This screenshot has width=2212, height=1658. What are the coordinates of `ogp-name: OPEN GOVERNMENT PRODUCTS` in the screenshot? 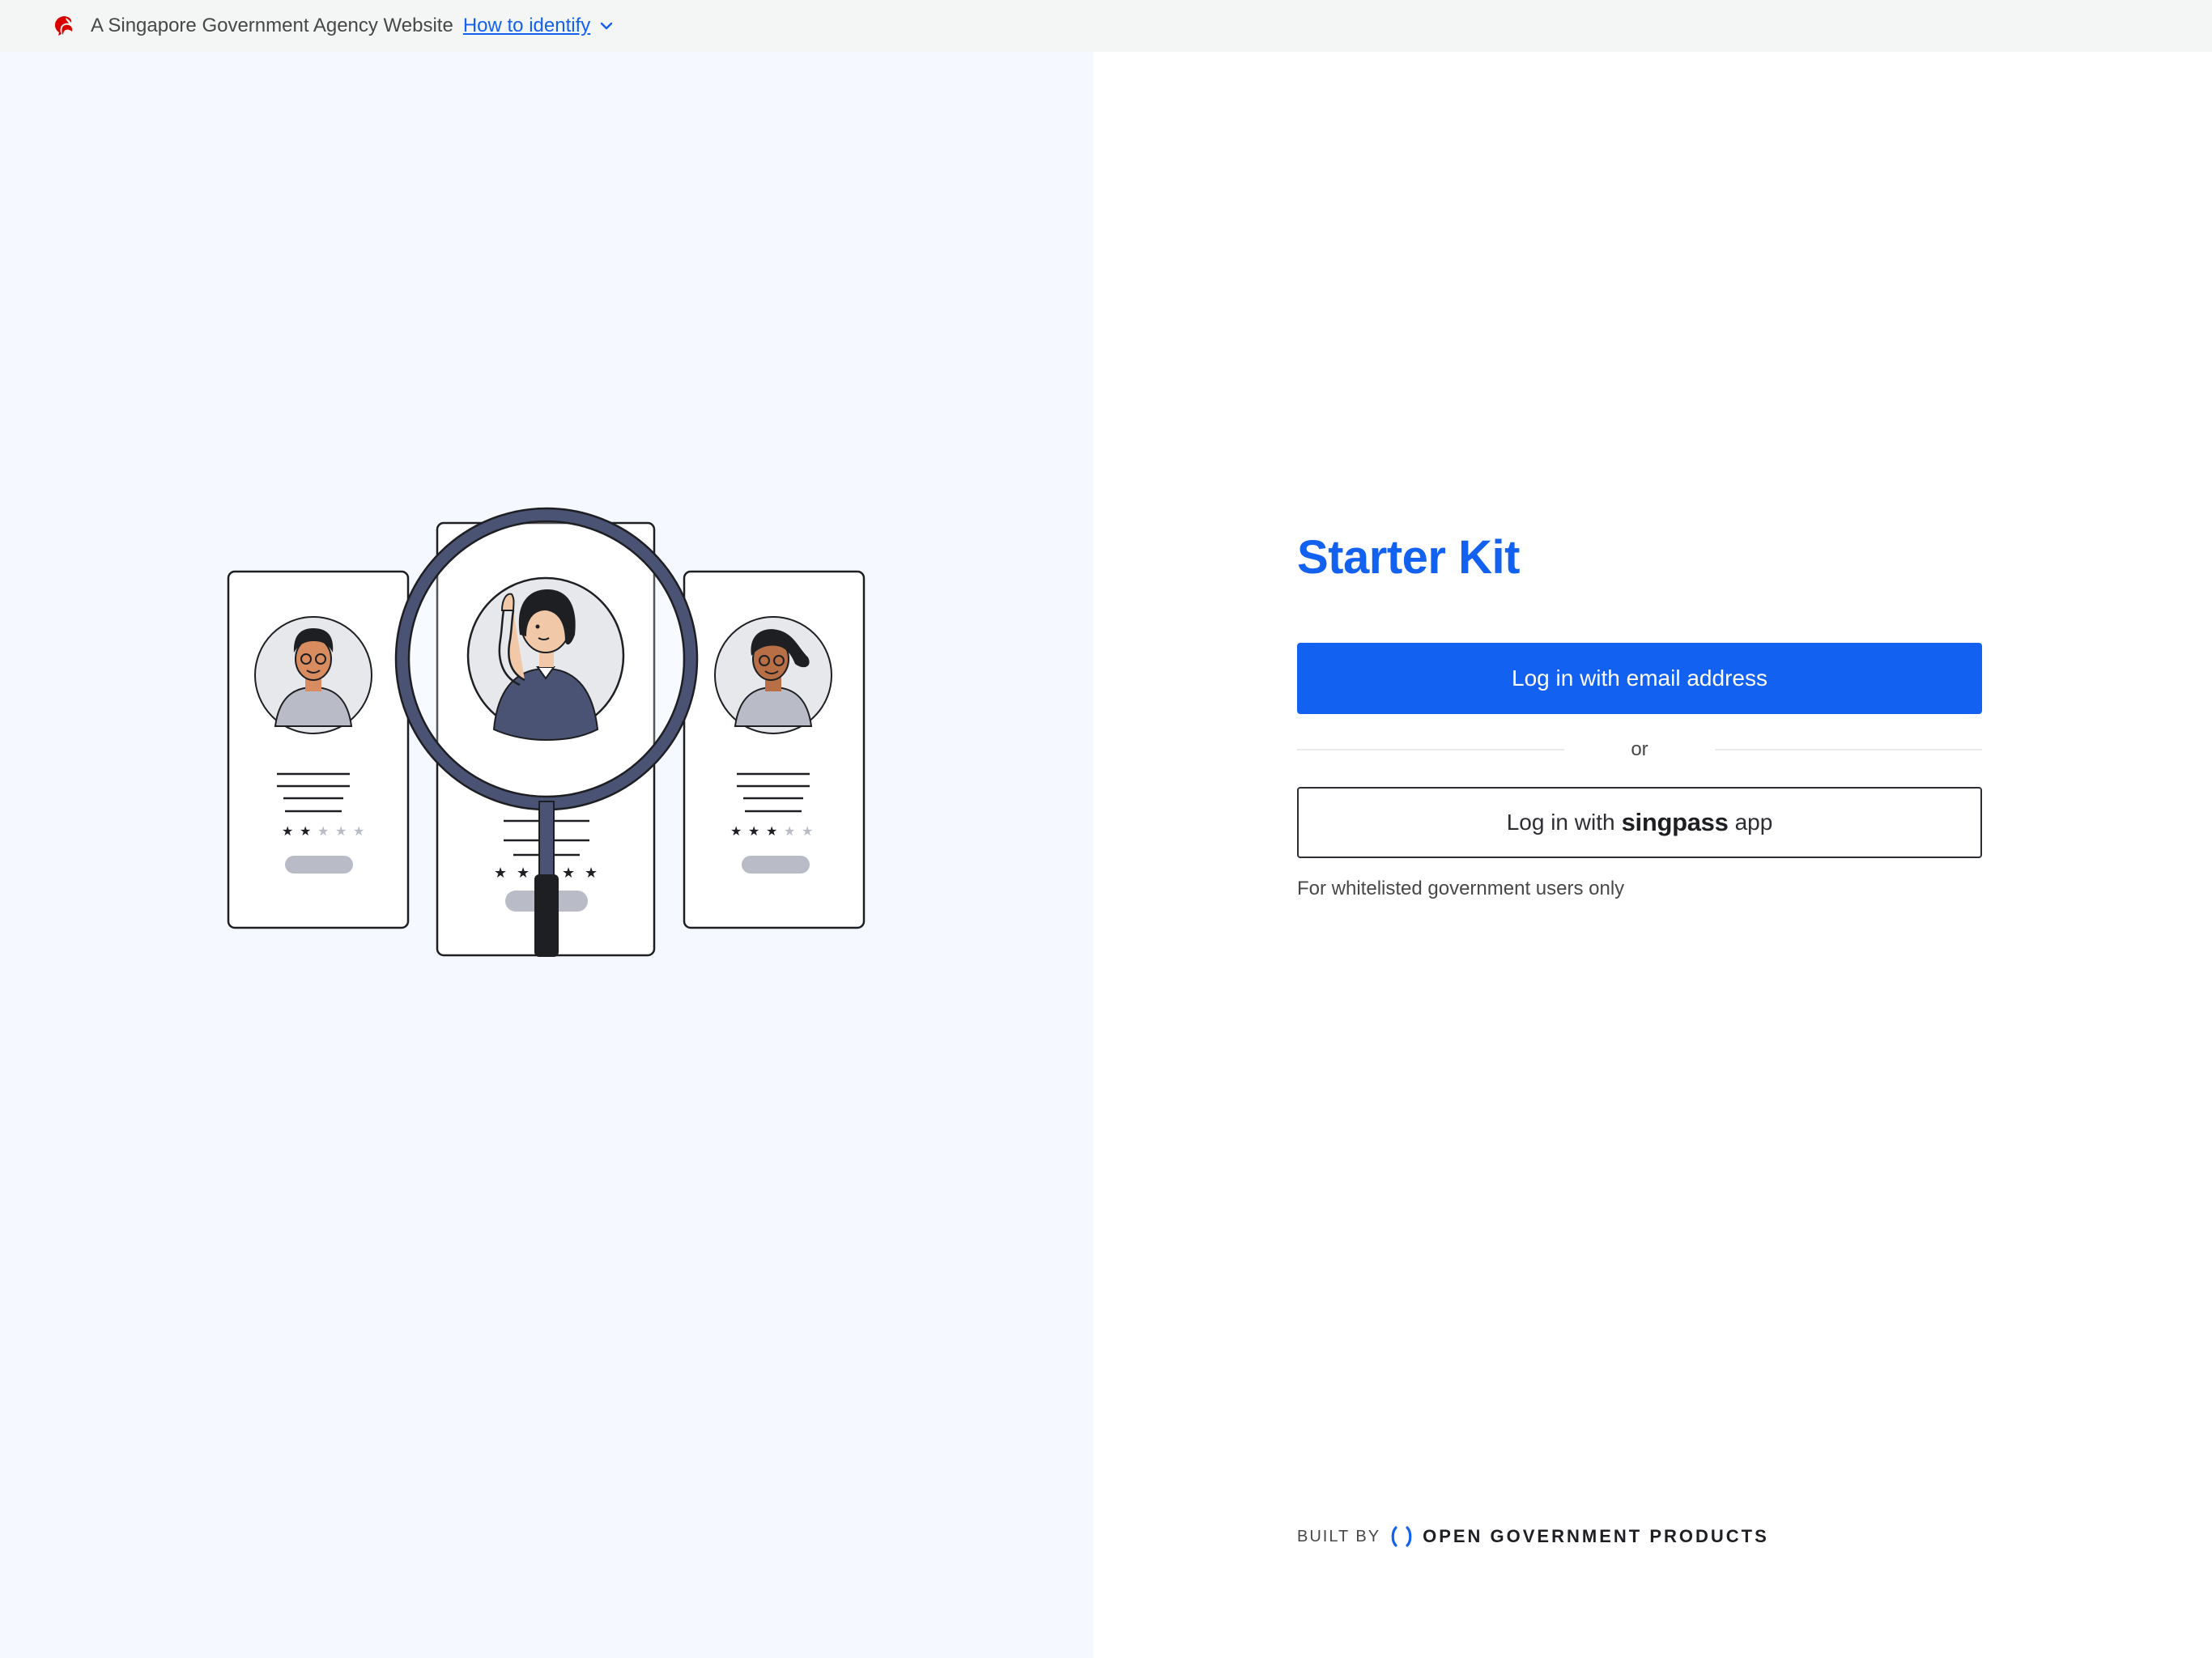 It's located at (1596, 1536).